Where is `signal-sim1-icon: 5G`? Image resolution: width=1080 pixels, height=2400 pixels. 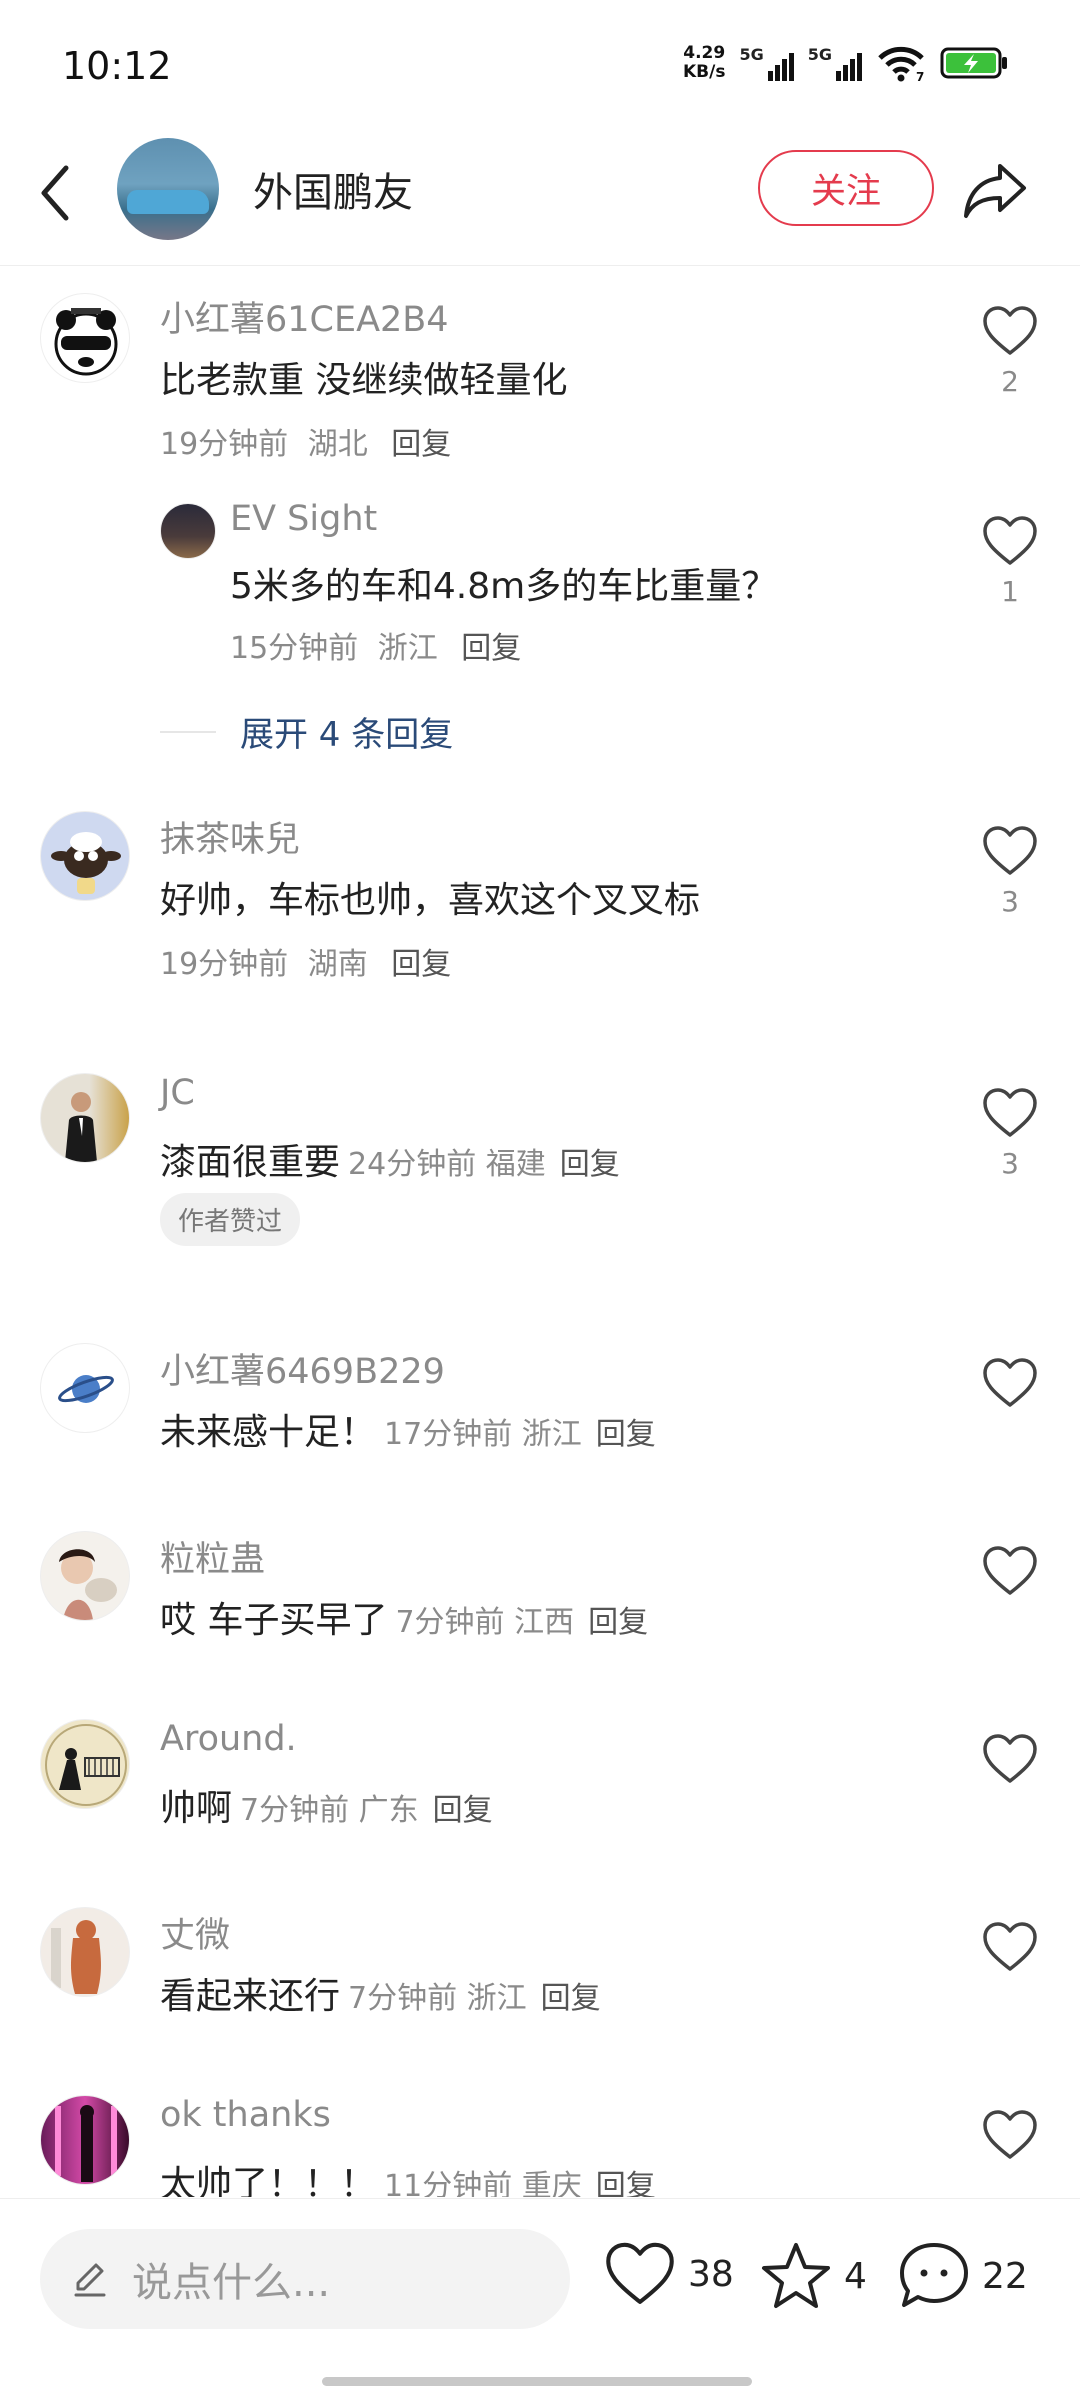 signal-sim1-icon: 5G is located at coordinates (766, 63).